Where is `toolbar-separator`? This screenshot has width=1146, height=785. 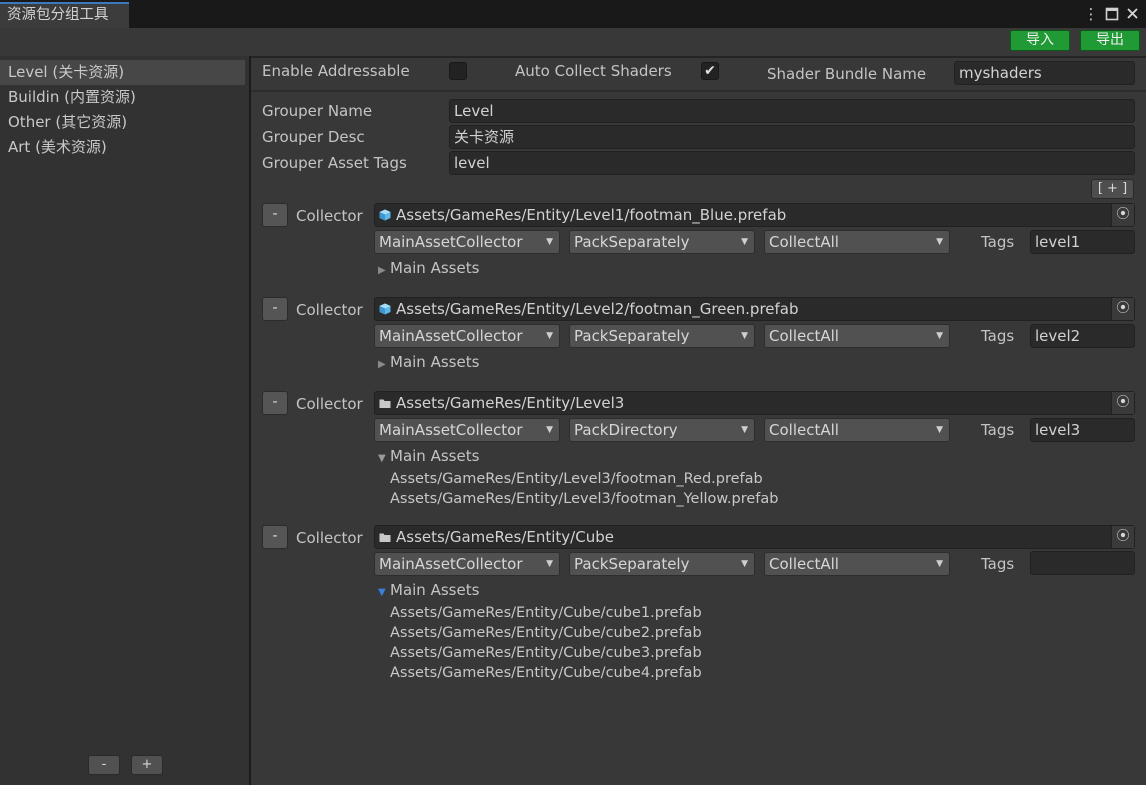
toolbar-separator is located at coordinates (698, 57).